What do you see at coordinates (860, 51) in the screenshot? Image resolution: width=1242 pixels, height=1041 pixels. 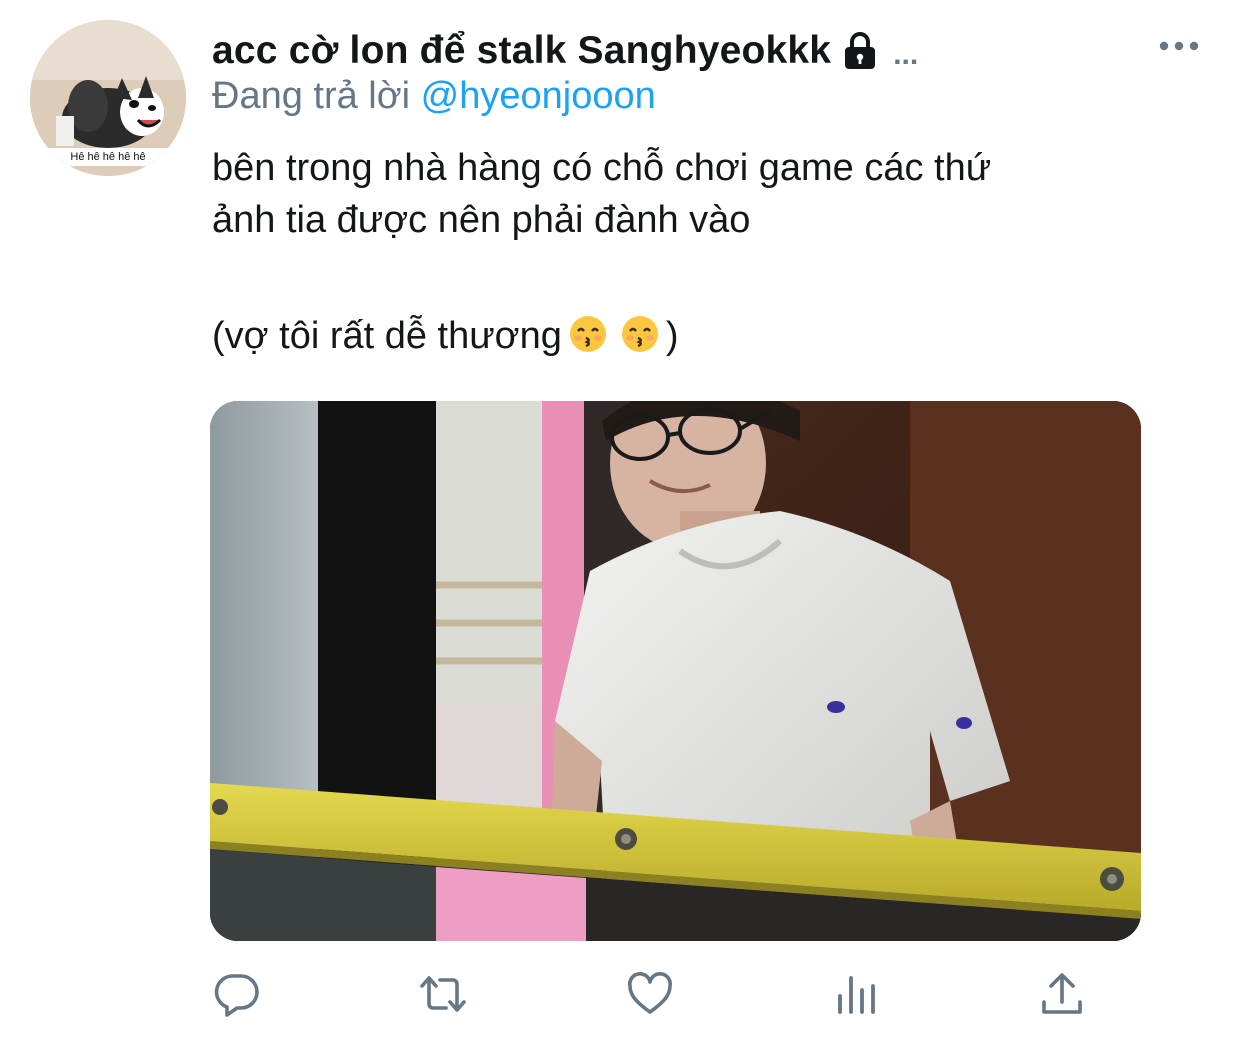 I see `lock-icon` at bounding box center [860, 51].